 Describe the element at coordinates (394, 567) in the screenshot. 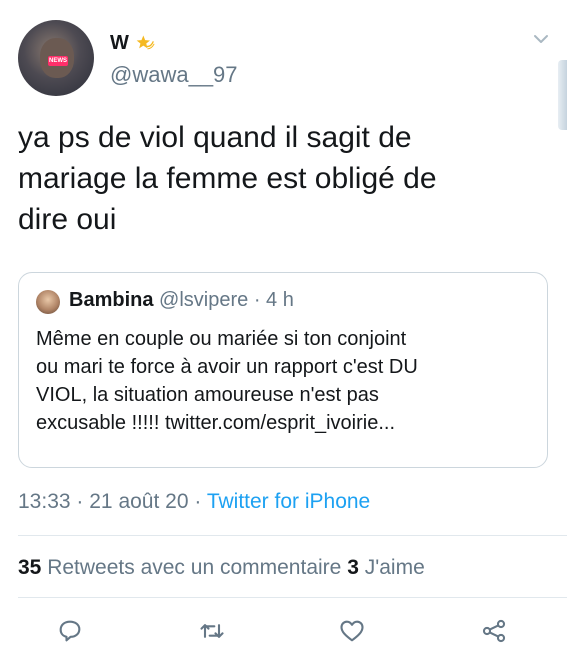

I see `likes-label: J'aime` at that location.